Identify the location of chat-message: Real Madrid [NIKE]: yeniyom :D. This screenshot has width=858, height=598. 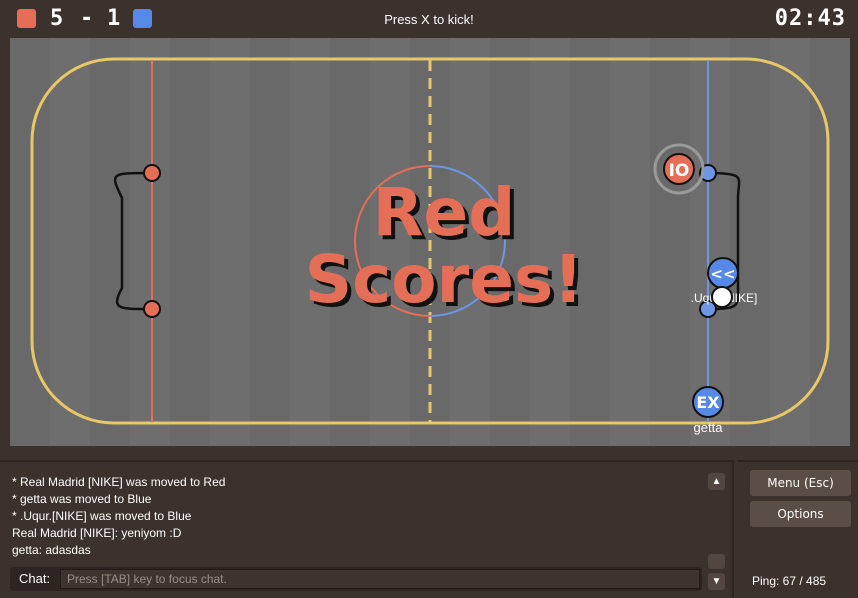
(97, 533).